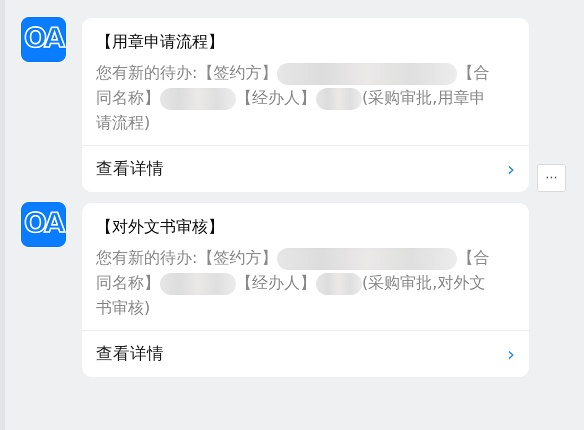  Describe the element at coordinates (424, 98) in the screenshot. I see `message-text: (采购审批,用章申` at that location.